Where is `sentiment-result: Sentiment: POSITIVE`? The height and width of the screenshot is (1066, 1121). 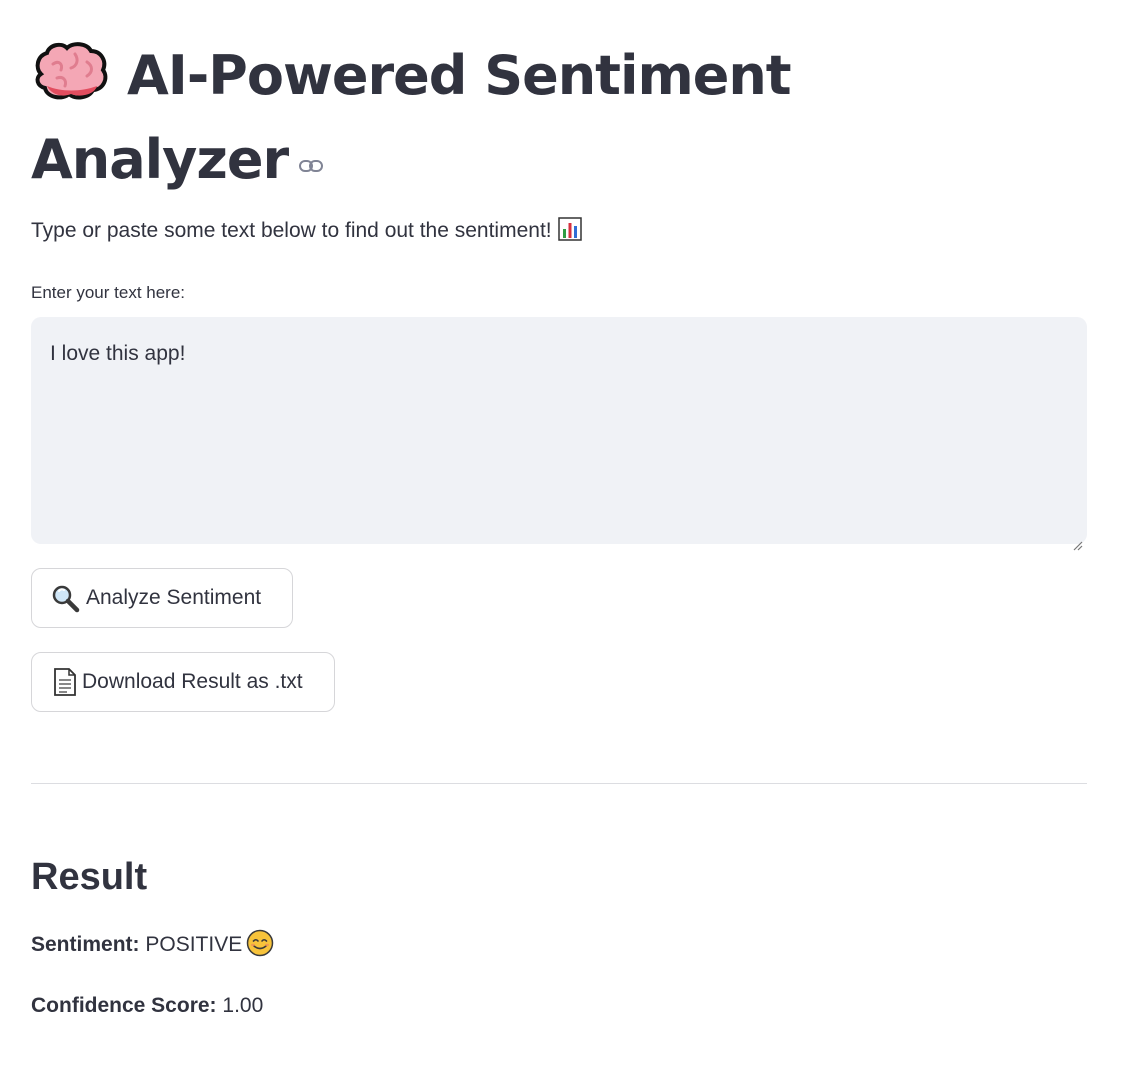
sentiment-result: Sentiment: POSITIVE is located at coordinates (152, 944).